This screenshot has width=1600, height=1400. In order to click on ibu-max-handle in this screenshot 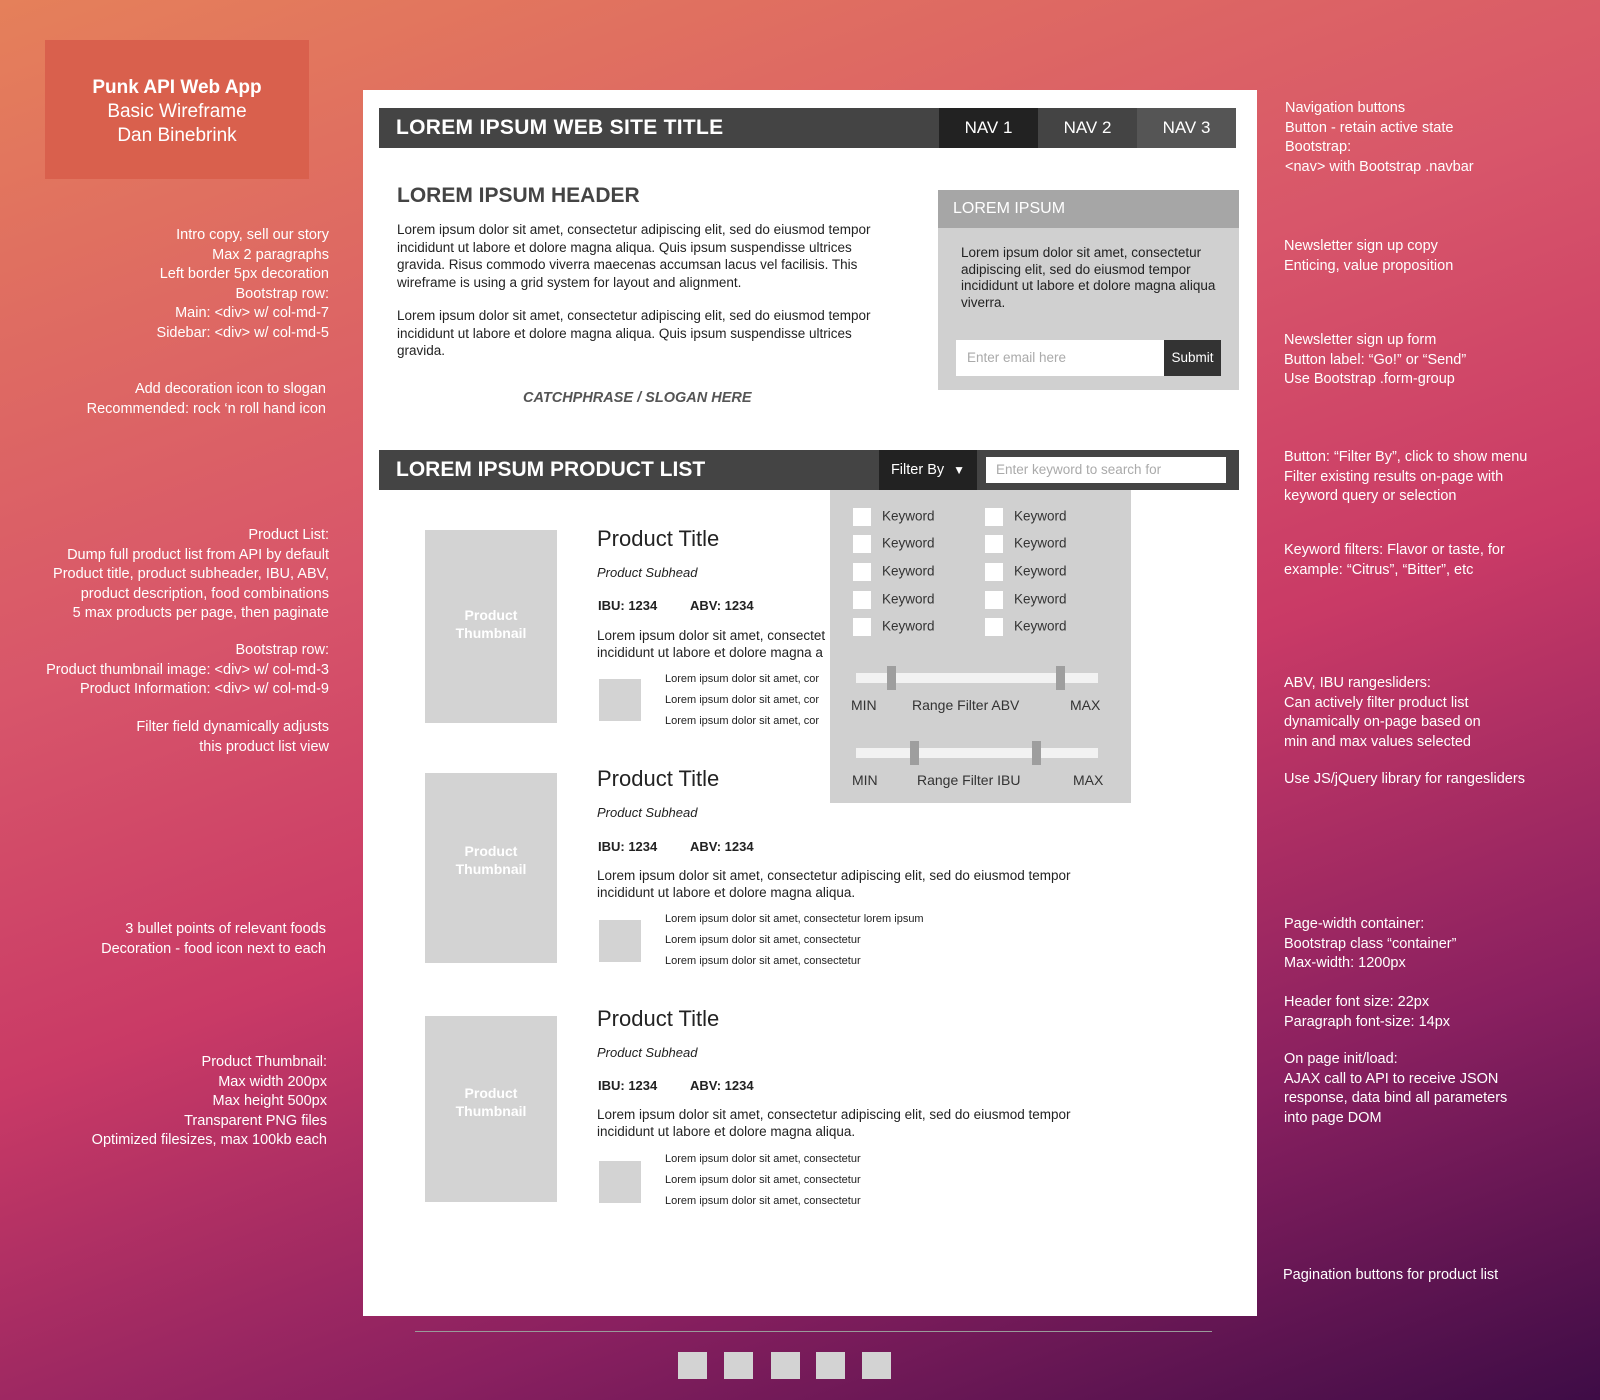, I will do `click(1036, 753)`.